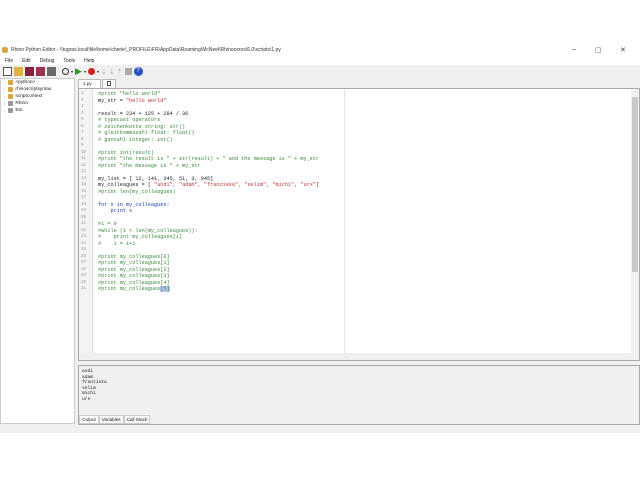 This screenshot has width=640, height=480. I want to click on menu-bar: File Edit Debug Tools Help, so click(320, 61).